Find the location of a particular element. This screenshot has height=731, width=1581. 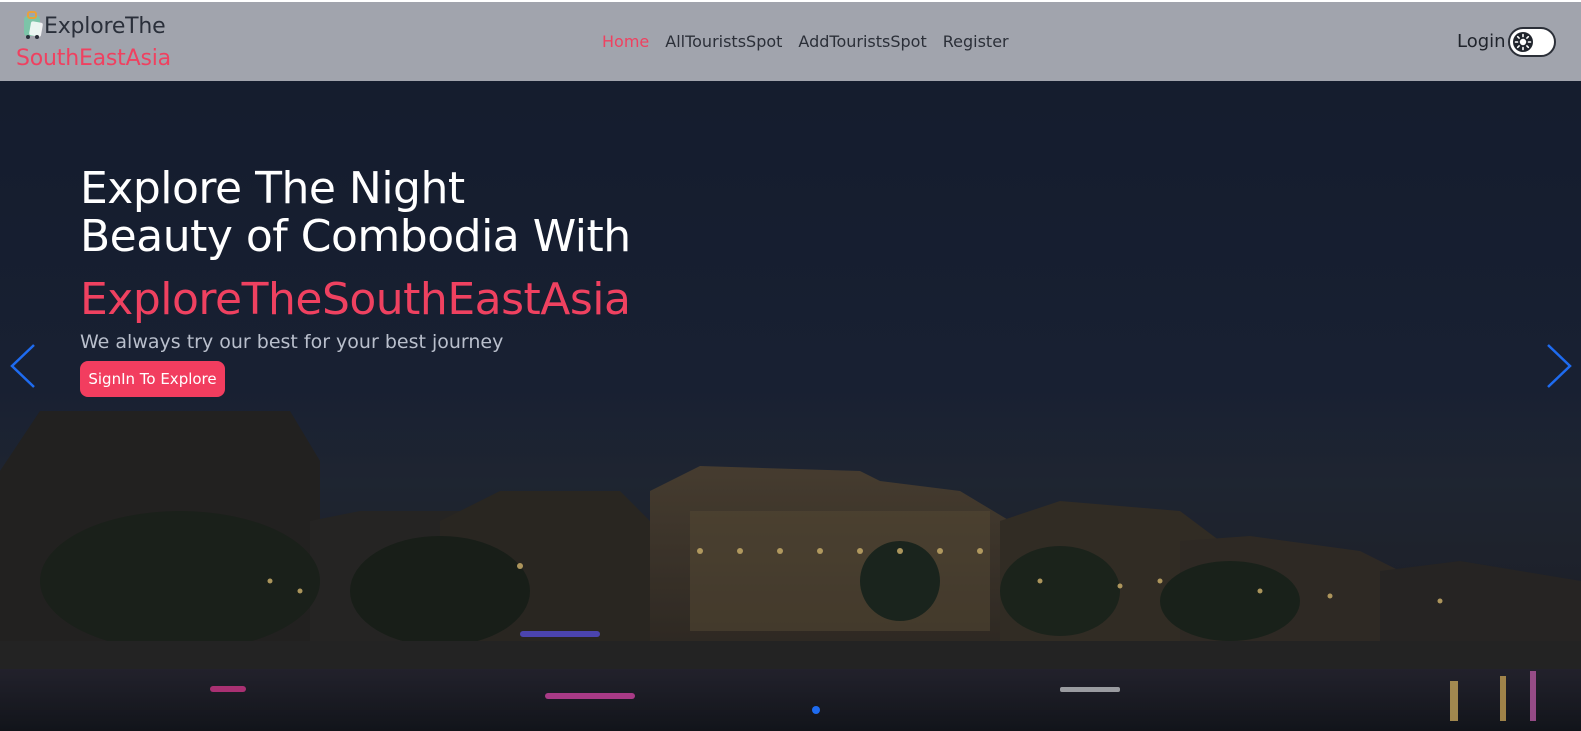

hero-brand-text: ExploreTheSouthEastAsia is located at coordinates (355, 299).